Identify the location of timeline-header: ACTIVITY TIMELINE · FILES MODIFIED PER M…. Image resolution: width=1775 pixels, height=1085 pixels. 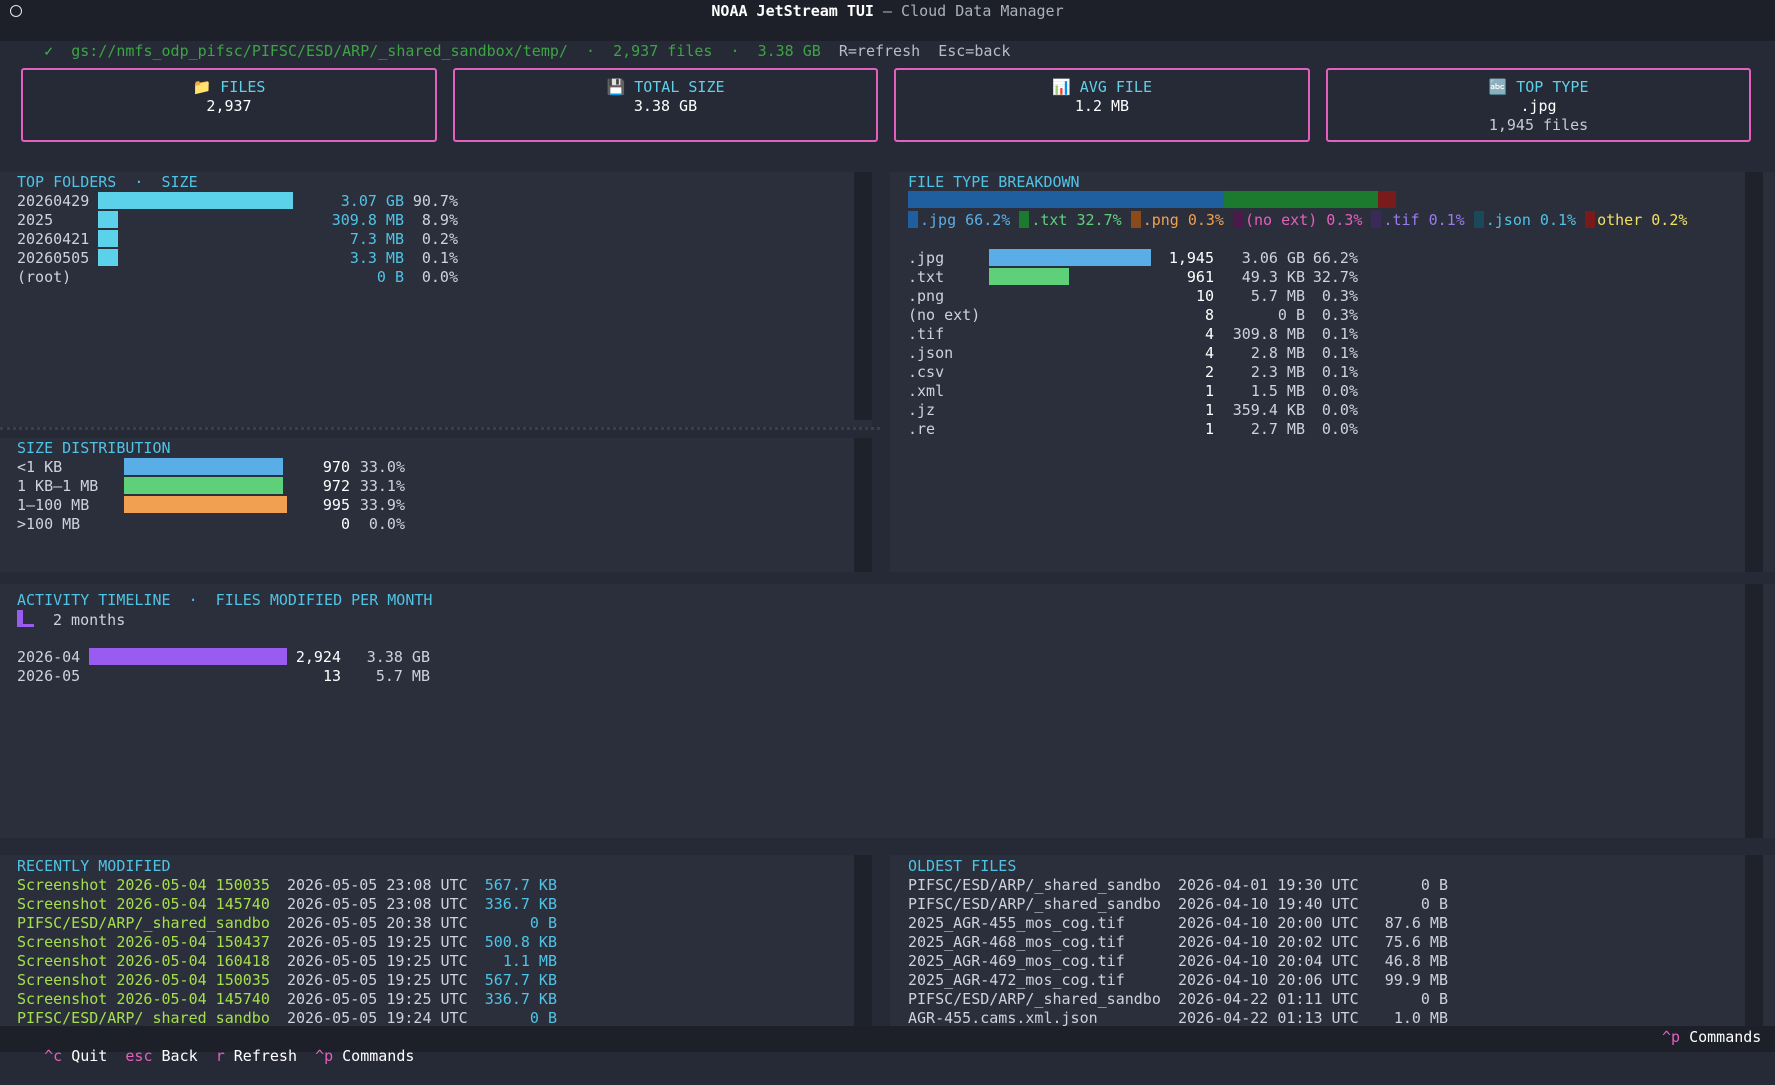
(225, 600).